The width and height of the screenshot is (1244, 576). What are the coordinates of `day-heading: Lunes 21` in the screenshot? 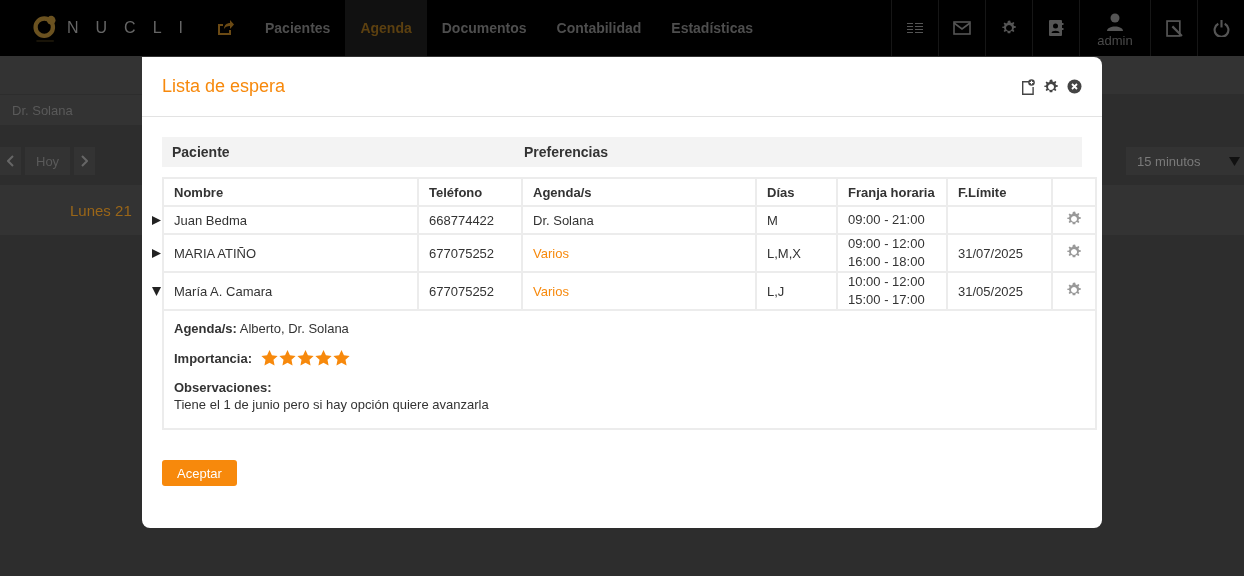 It's located at (101, 210).